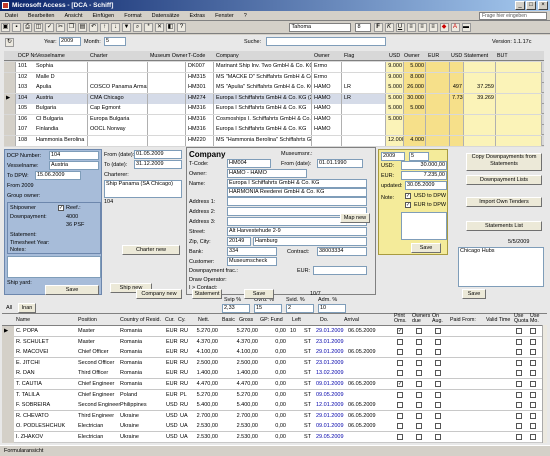 This screenshot has width=550, height=456. Describe the element at coordinates (252, 251) in the screenshot. I see `bank-input: 334` at that location.